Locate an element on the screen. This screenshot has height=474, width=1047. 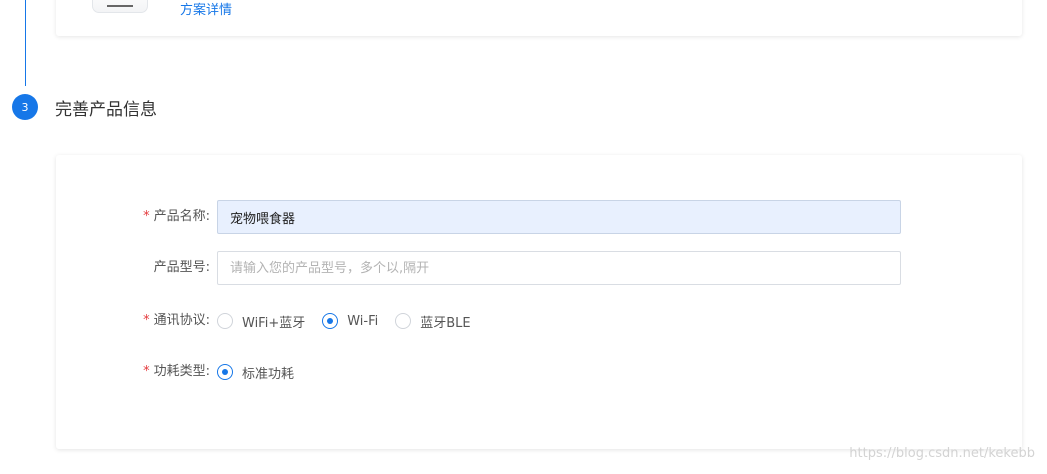
product-name-label-text: 产品名称: is located at coordinates (181, 216).